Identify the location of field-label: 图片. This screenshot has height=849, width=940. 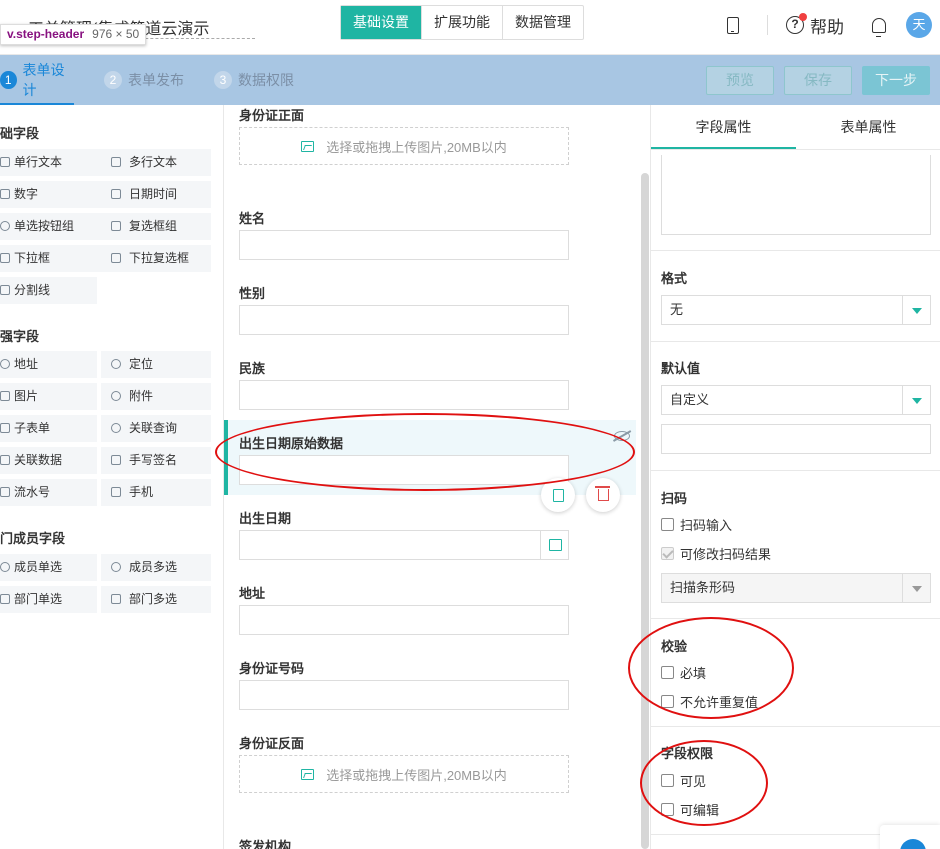
(26, 396).